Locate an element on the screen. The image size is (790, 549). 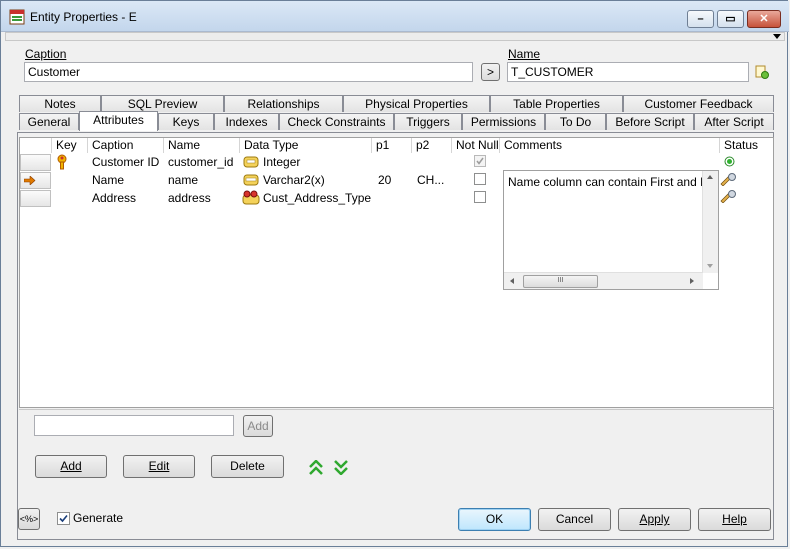
edit-button: Edit is located at coordinates (159, 466).